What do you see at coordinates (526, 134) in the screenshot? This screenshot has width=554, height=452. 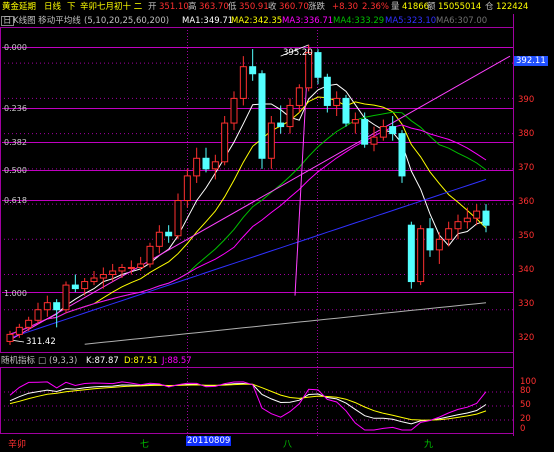 I see `price-tick: 380` at bounding box center [526, 134].